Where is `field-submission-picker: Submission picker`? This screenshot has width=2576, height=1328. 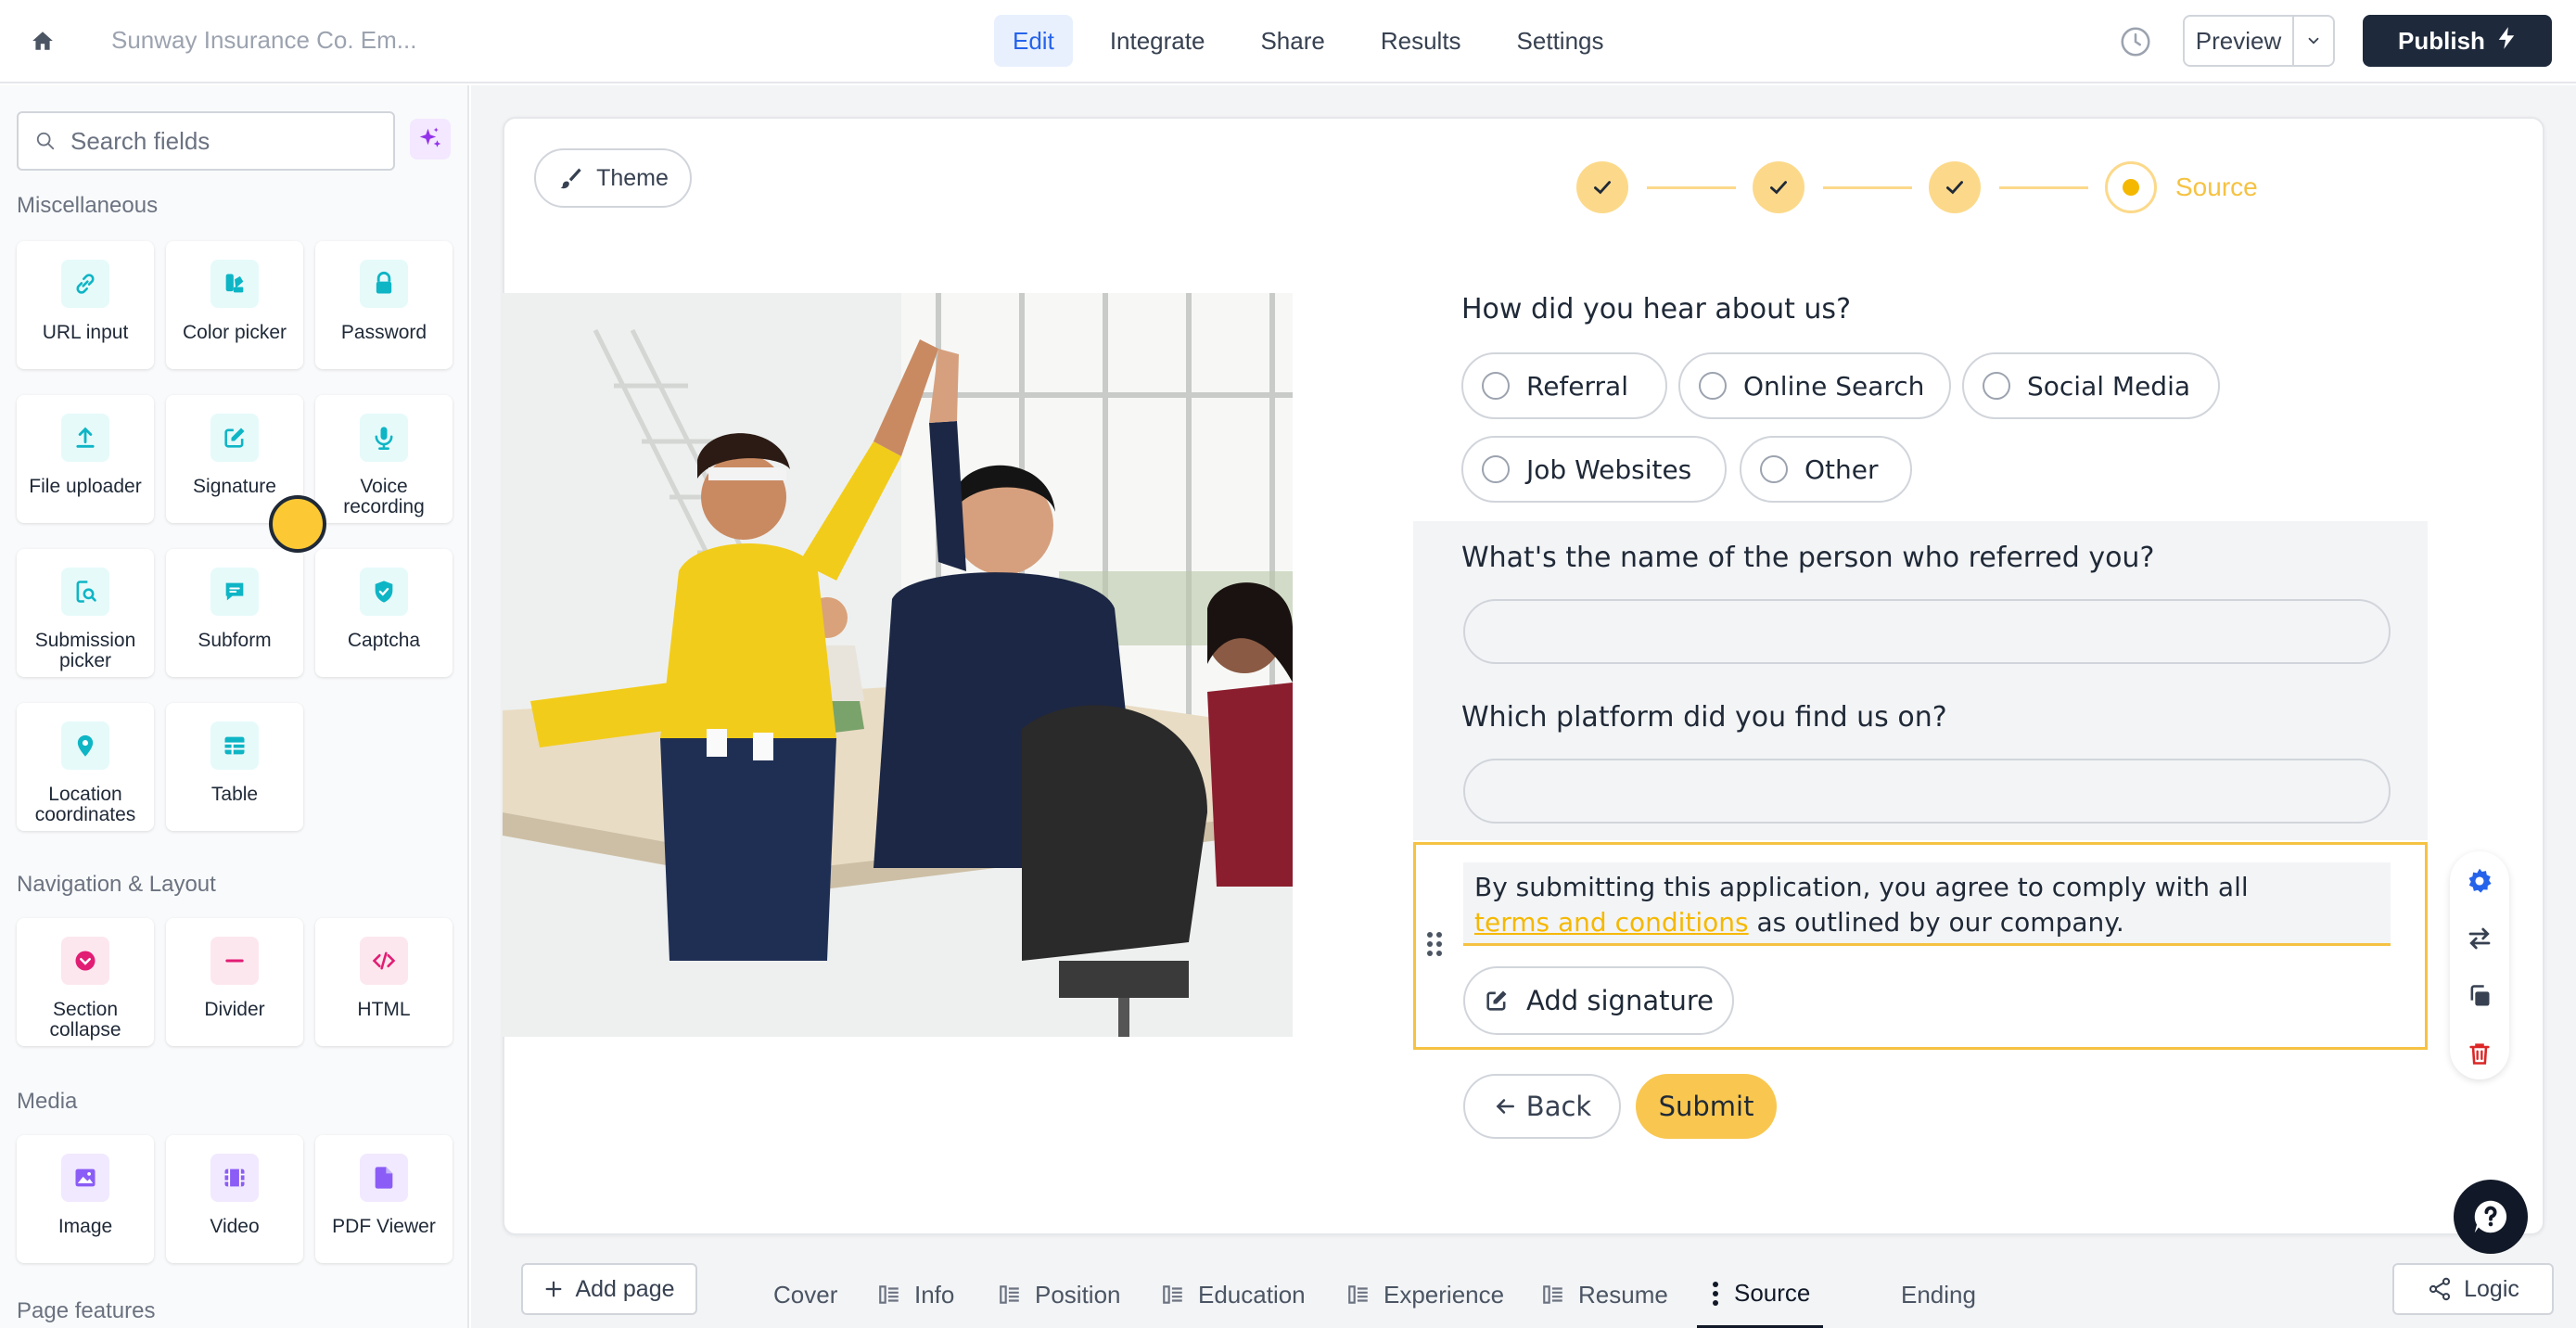 field-submission-picker: Submission picker is located at coordinates (85, 613).